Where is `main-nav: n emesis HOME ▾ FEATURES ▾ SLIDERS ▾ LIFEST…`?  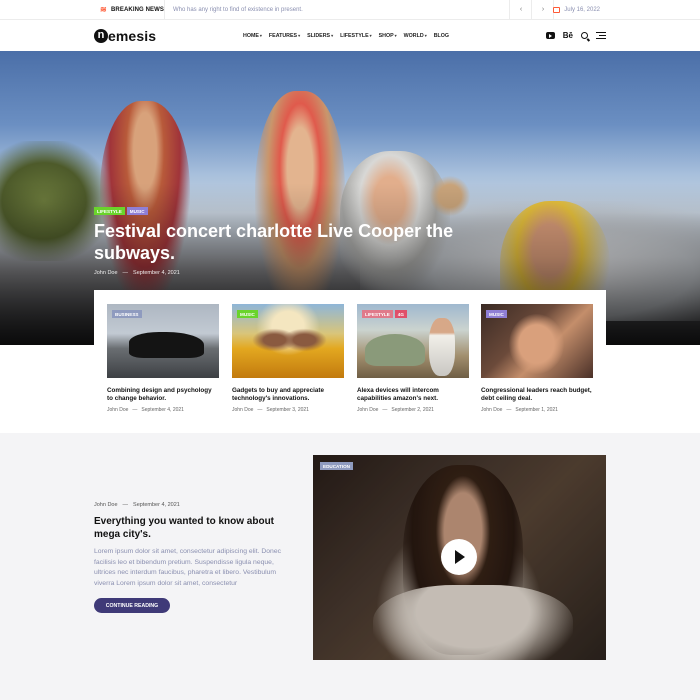 main-nav: n emesis HOME ▾ FEATURES ▾ SLIDERS ▾ LIFEST… is located at coordinates (350, 35).